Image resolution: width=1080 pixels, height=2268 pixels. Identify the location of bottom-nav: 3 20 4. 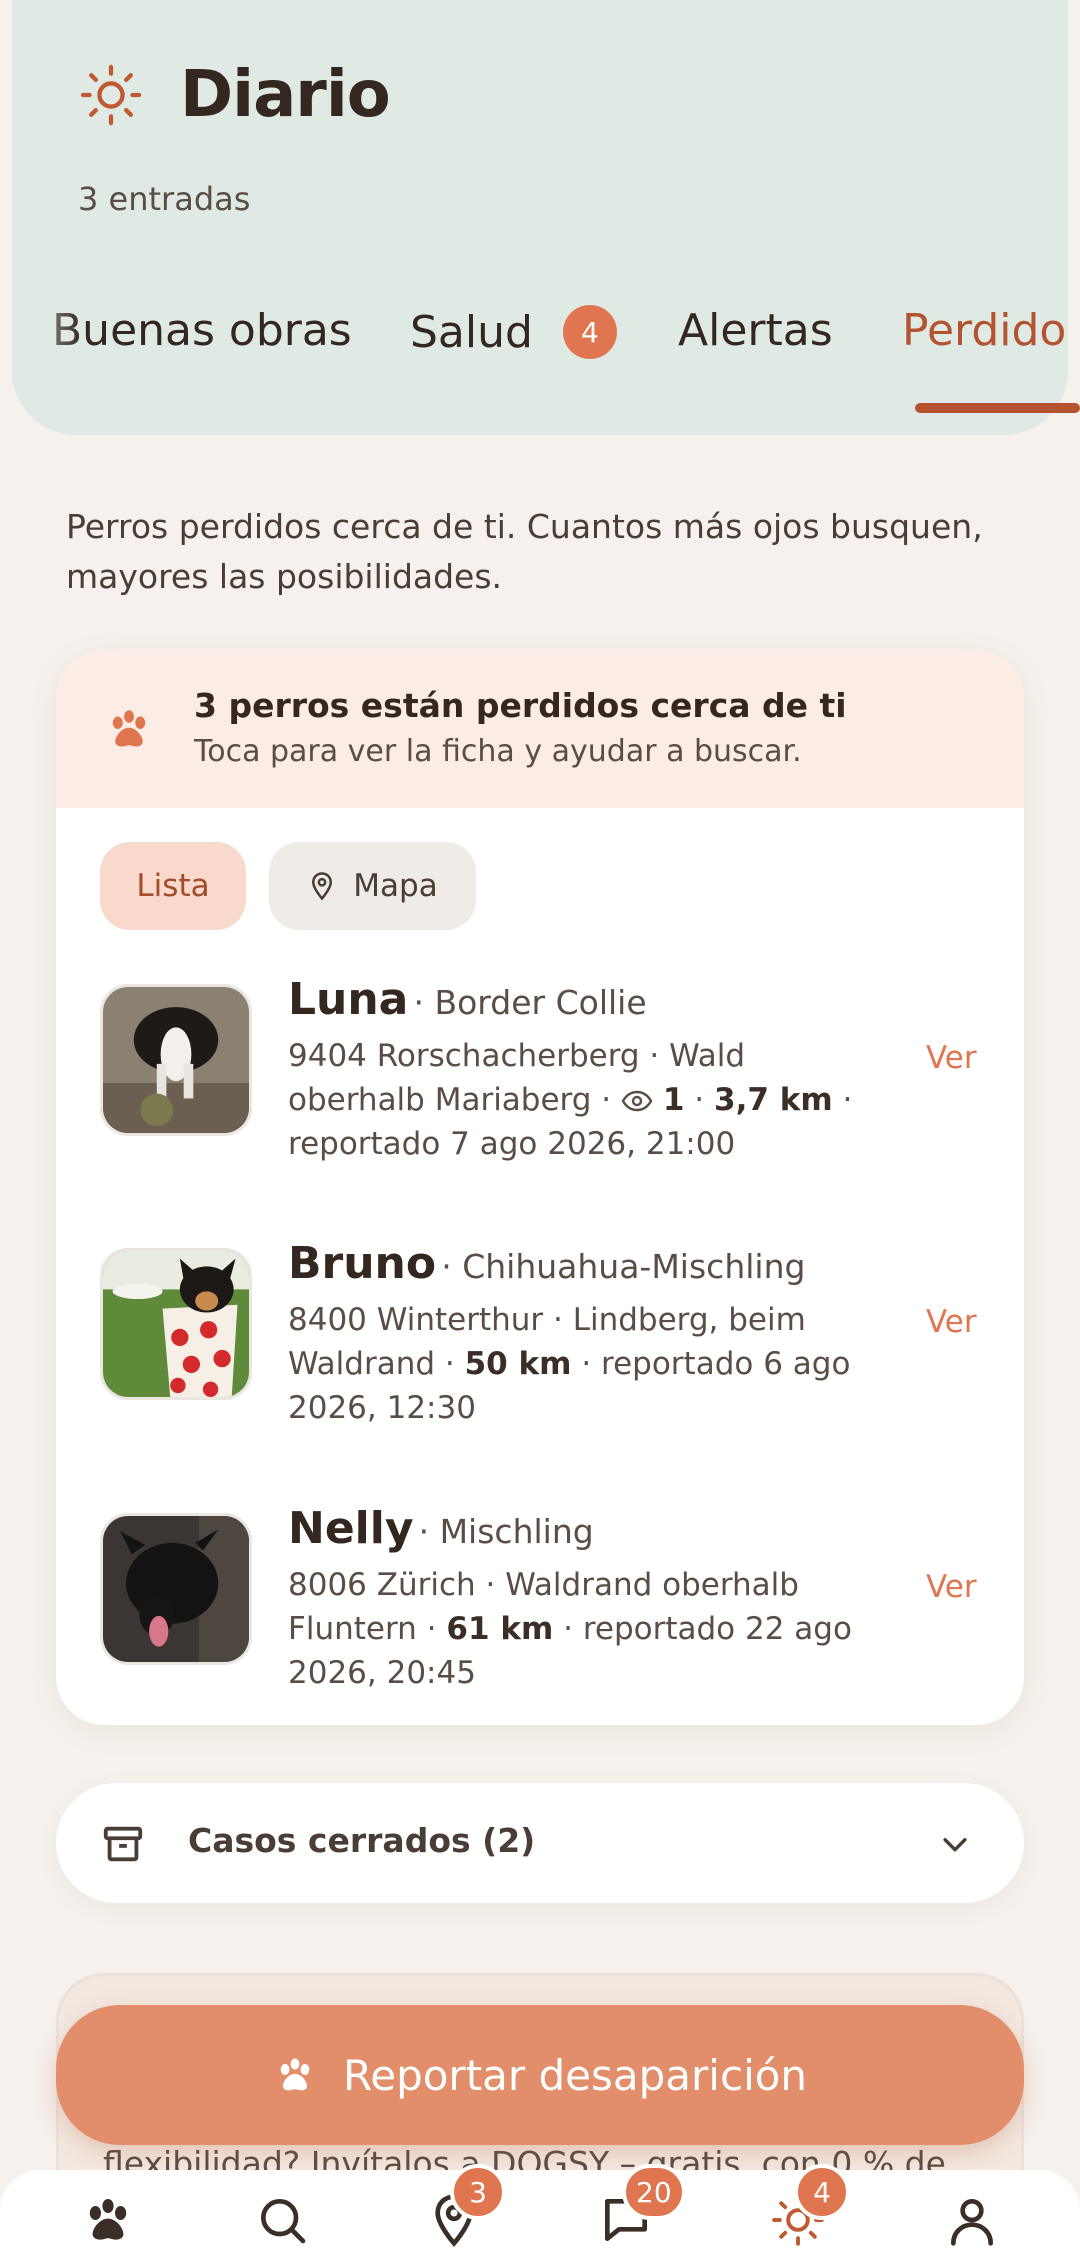
(540, 2216).